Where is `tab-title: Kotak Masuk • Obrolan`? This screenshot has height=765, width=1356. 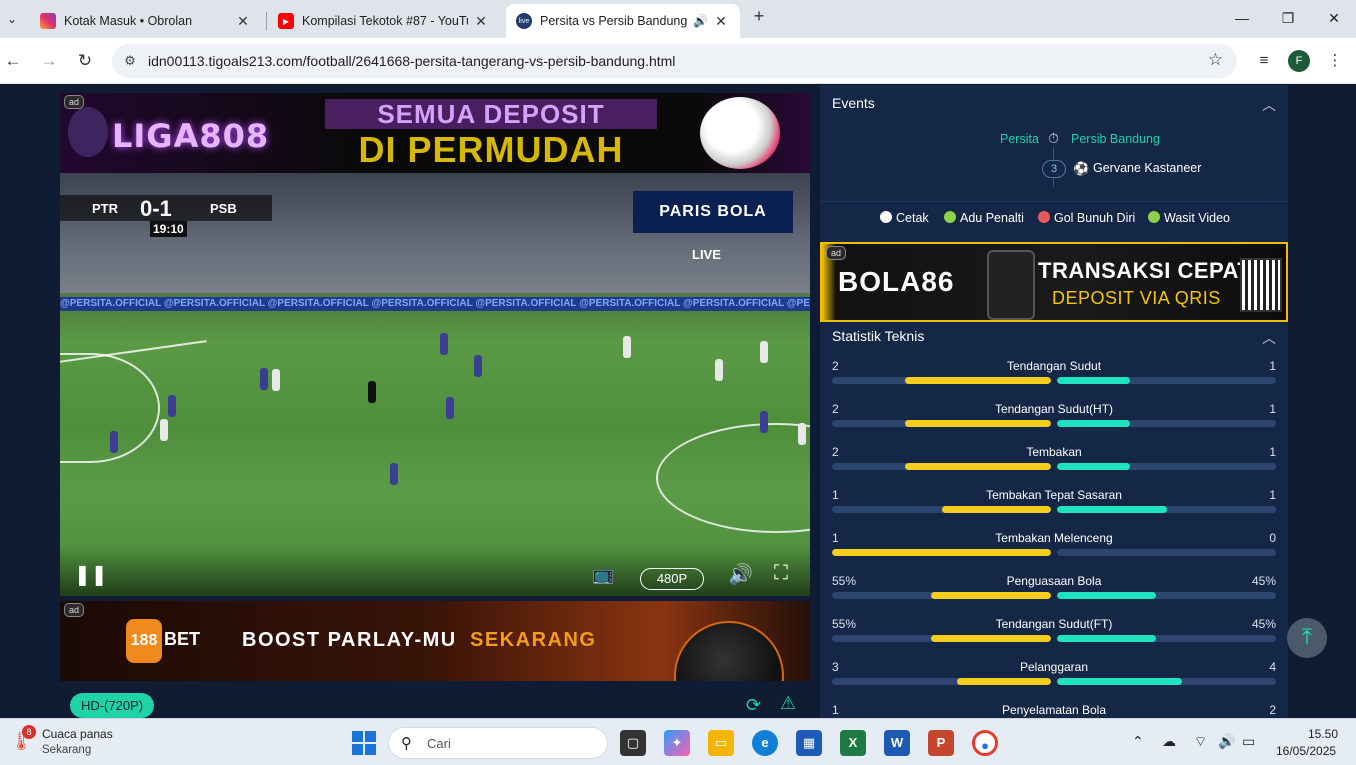
tab-title: Kotak Masuk • Obrolan is located at coordinates (128, 21).